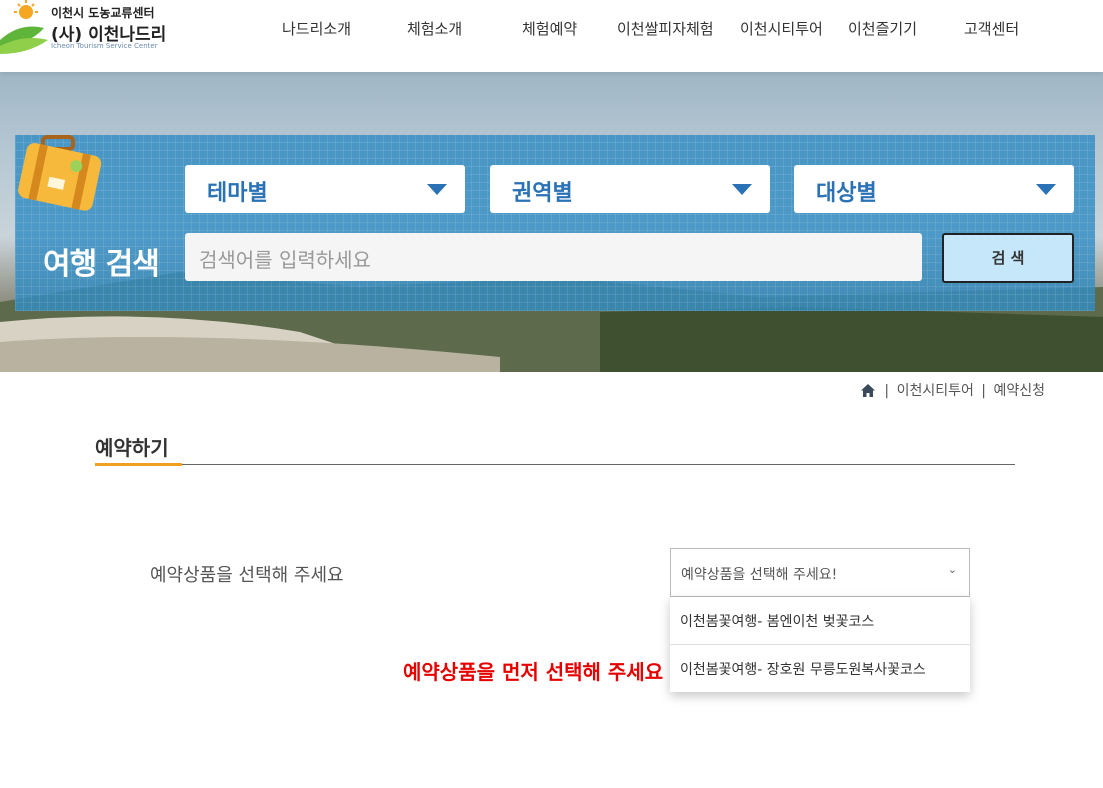  I want to click on search-input: 검색어를 입력하세요, so click(553, 257).